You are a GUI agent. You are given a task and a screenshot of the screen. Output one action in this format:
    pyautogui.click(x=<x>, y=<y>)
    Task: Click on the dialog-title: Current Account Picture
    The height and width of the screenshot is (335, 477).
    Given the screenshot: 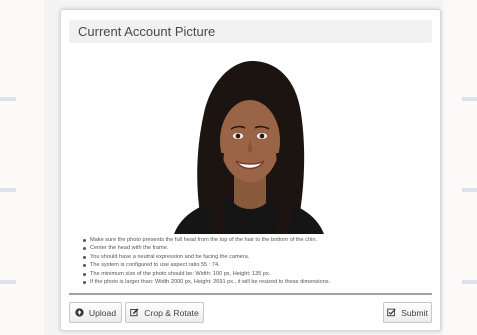 What is the action you would take?
    pyautogui.click(x=147, y=31)
    